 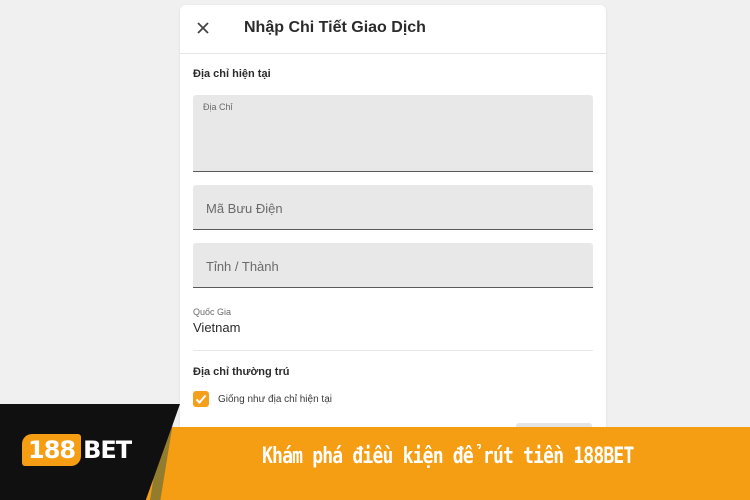 I want to click on province-city-placeholder: Tỉnh / Thành, so click(x=242, y=266).